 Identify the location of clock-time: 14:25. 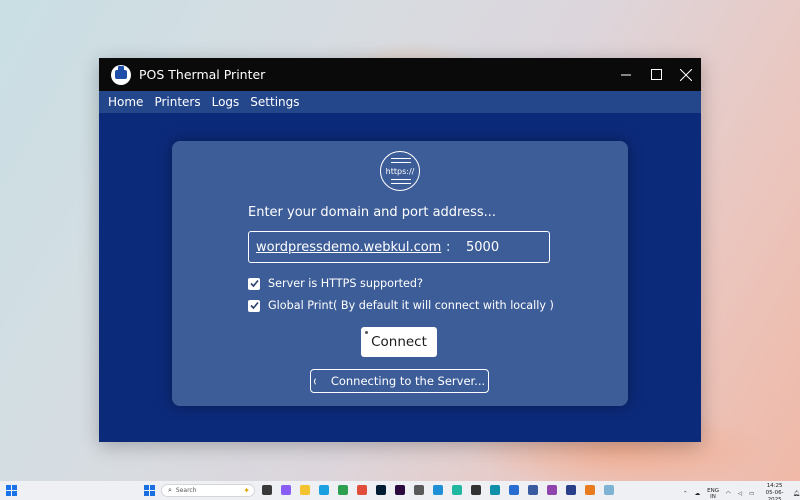
(774, 486).